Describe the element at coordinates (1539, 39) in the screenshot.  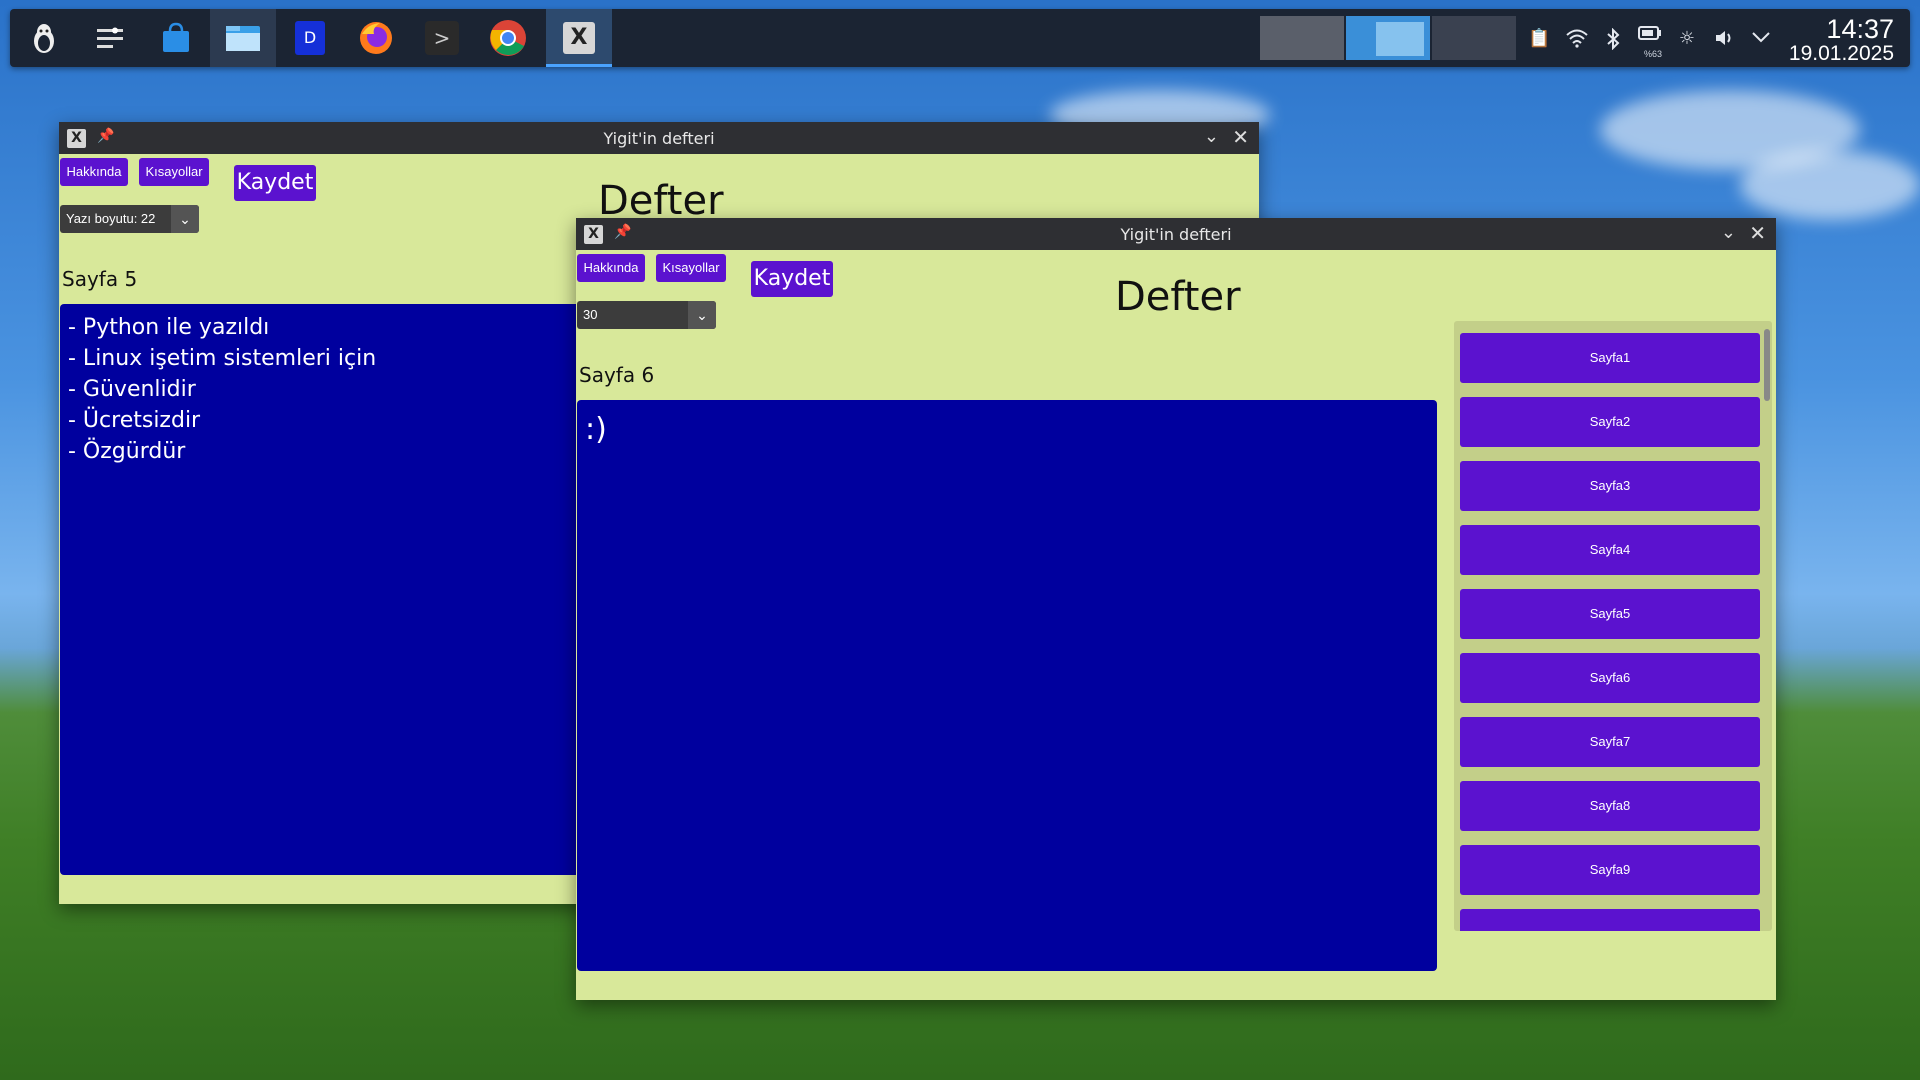
I see `clipboard-icon: 📋` at that location.